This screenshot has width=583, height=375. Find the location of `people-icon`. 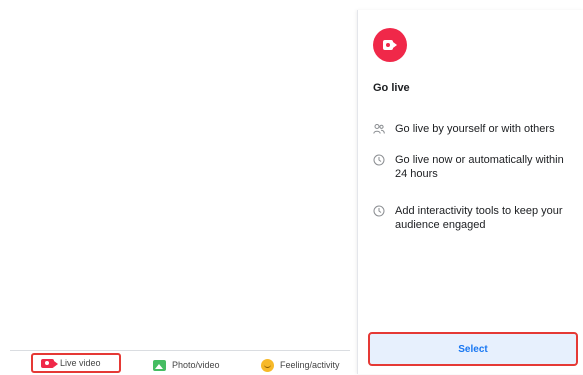

people-icon is located at coordinates (379, 129).